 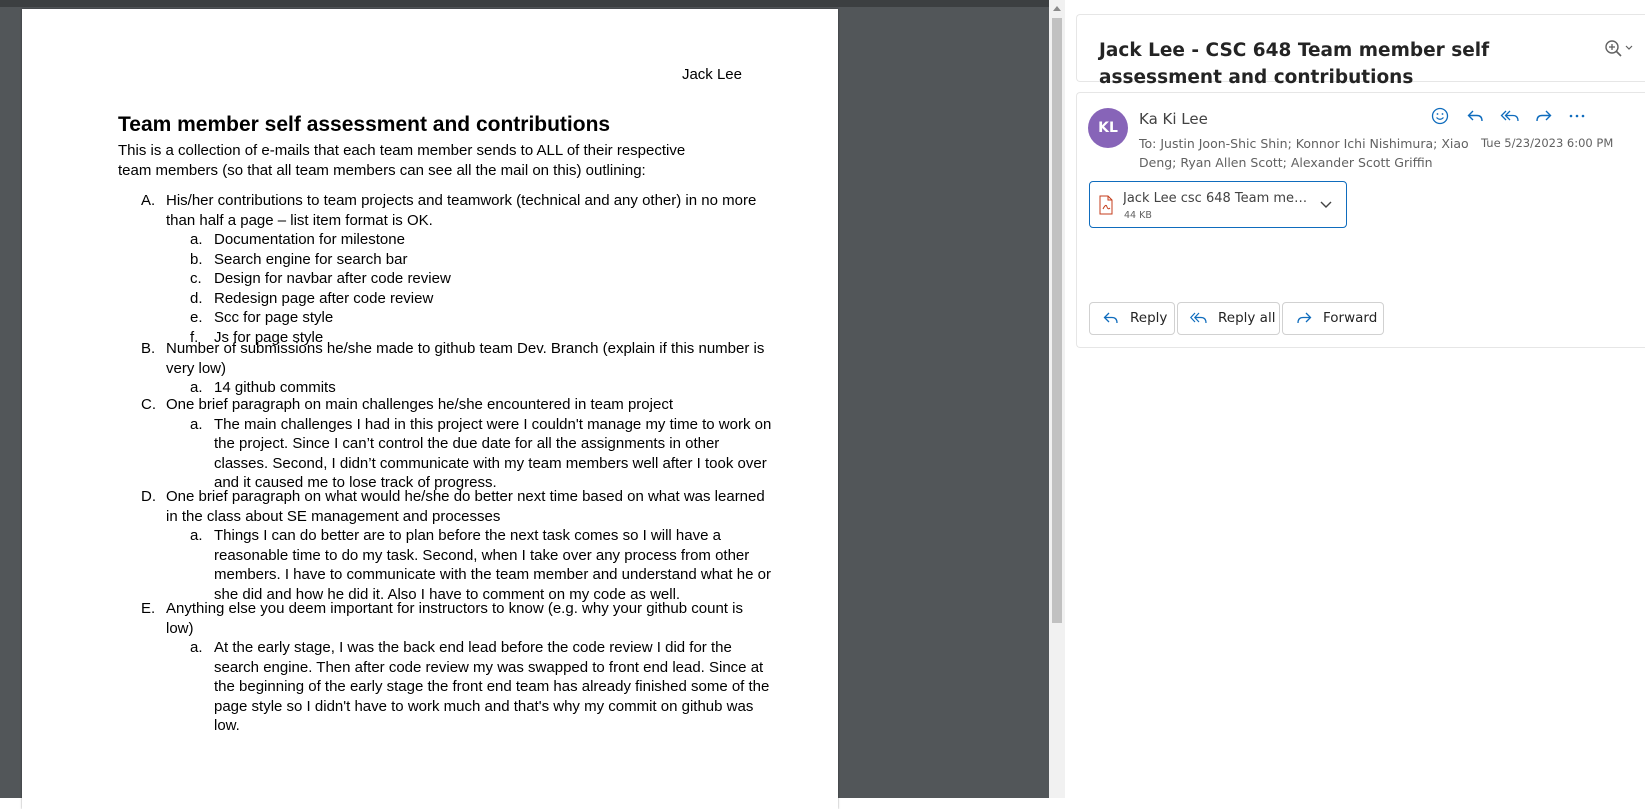 I want to click on pdf-file-icon, so click(x=1106, y=205).